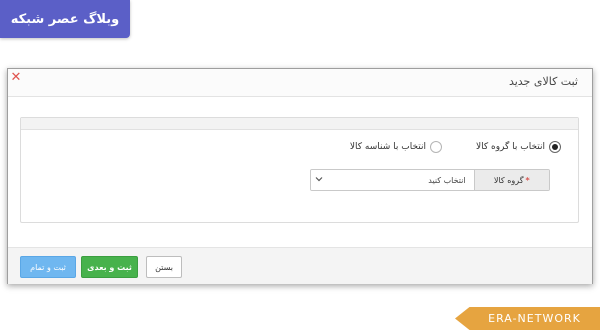 The image size is (600, 330). I want to click on brand-label: وبلاگ عصر شبکه, so click(65, 19).